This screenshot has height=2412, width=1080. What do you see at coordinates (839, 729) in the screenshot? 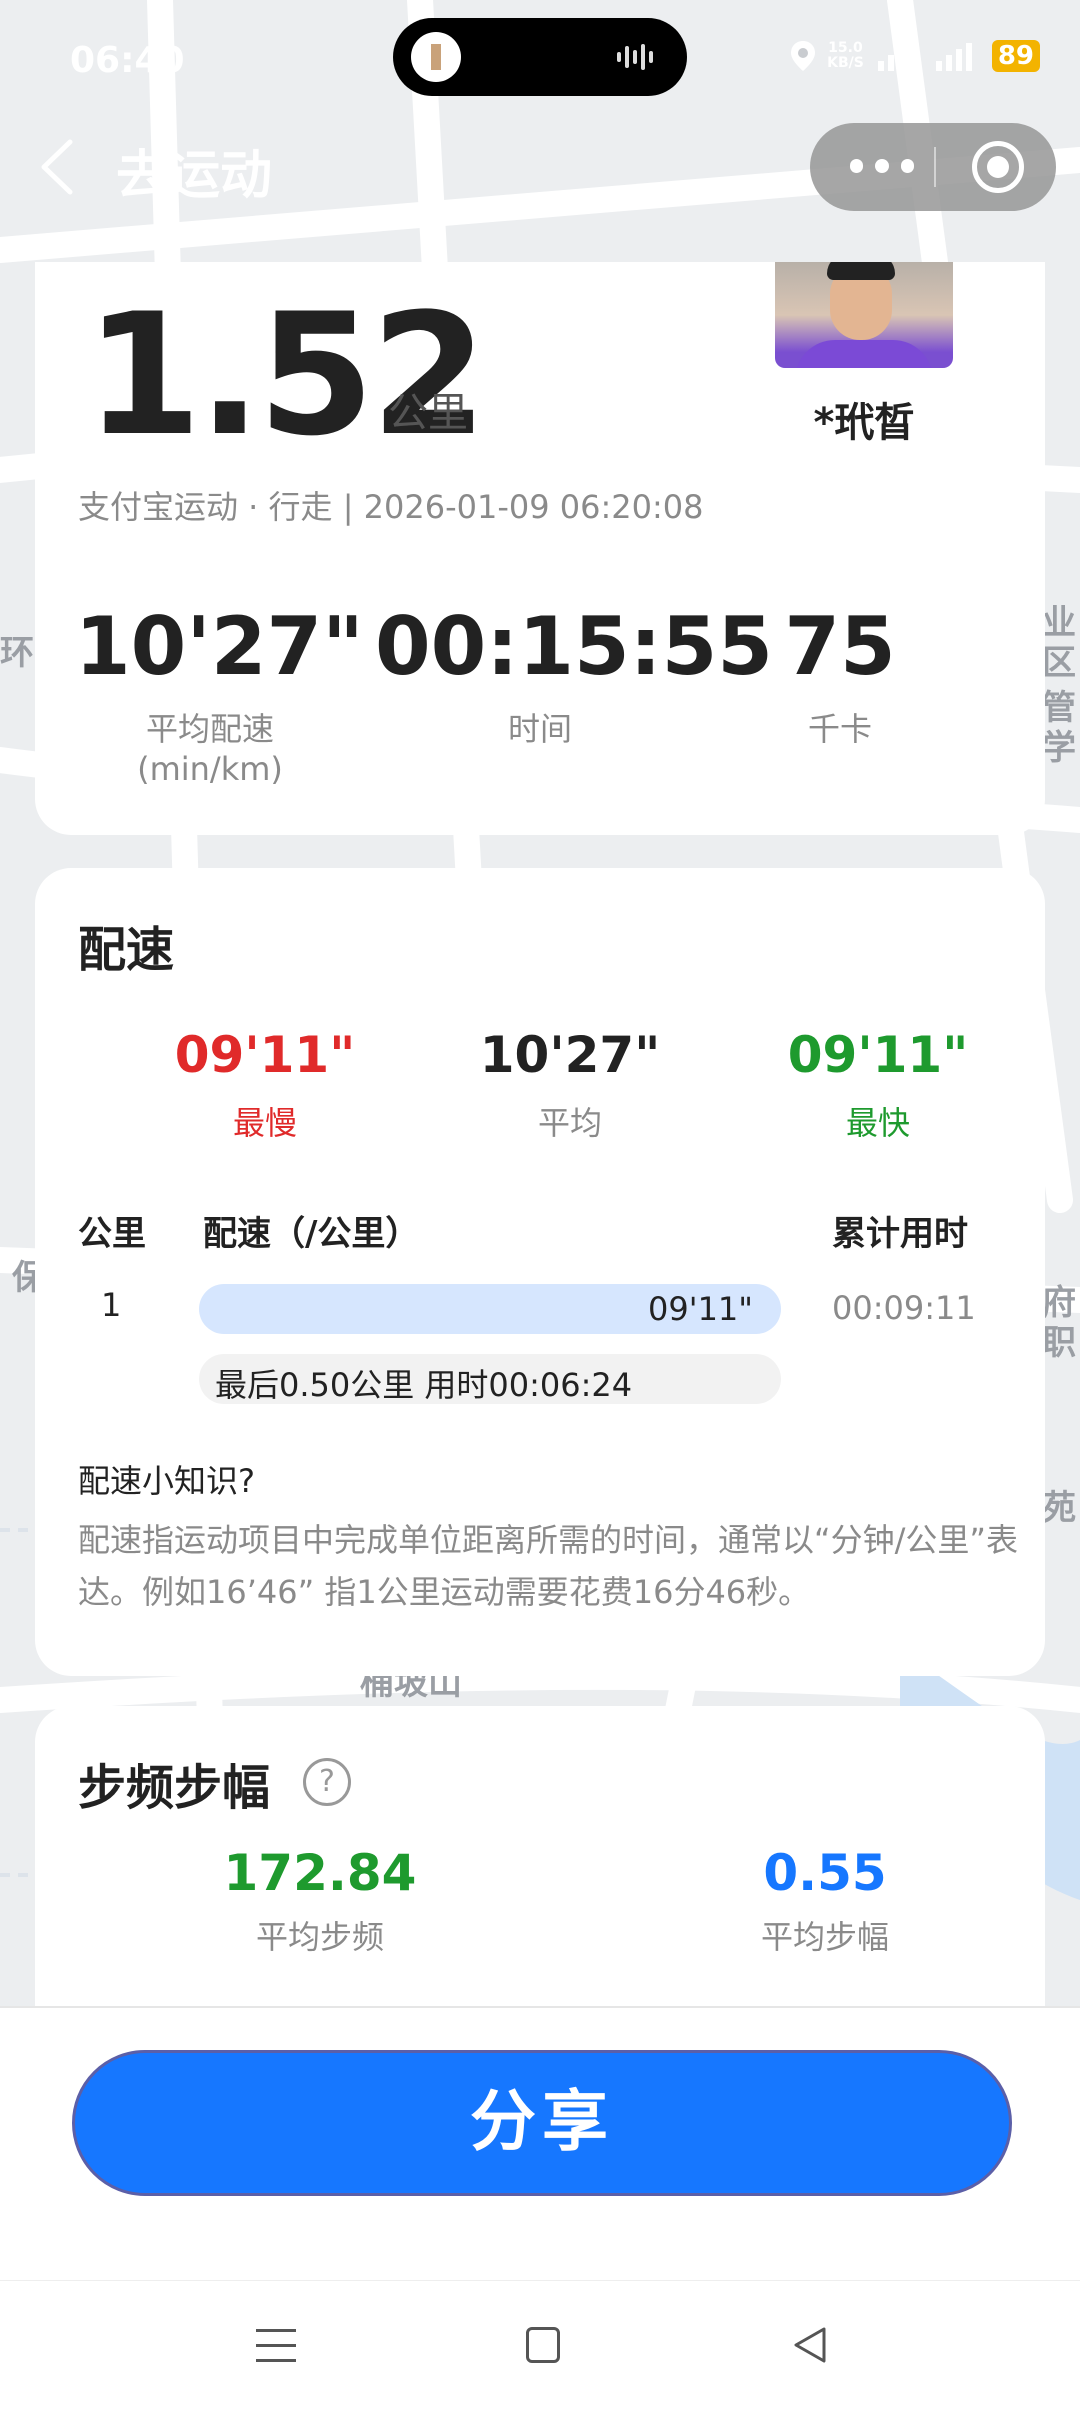
I see `calories-label: 千卡` at bounding box center [839, 729].